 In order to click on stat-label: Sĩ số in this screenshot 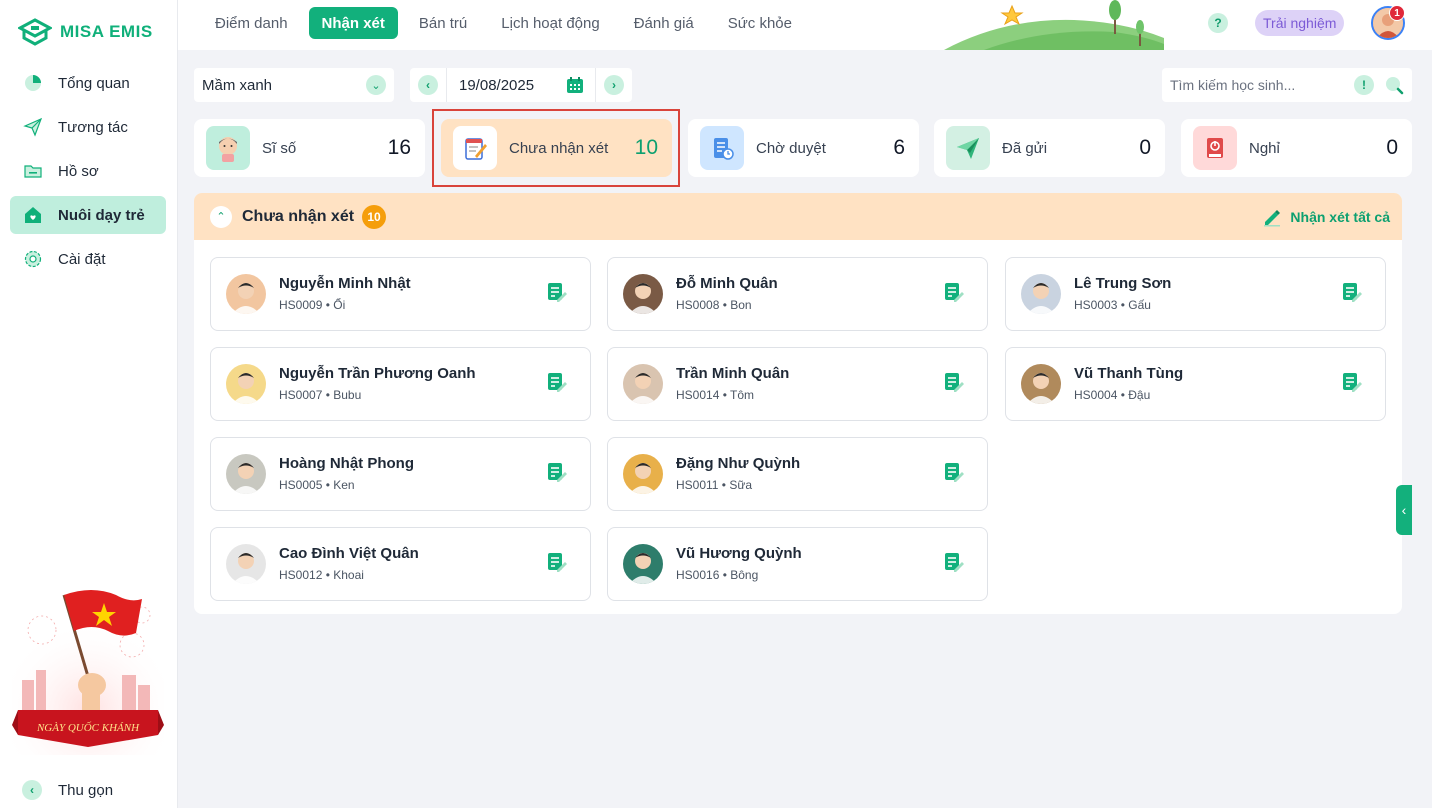, I will do `click(279, 148)`.